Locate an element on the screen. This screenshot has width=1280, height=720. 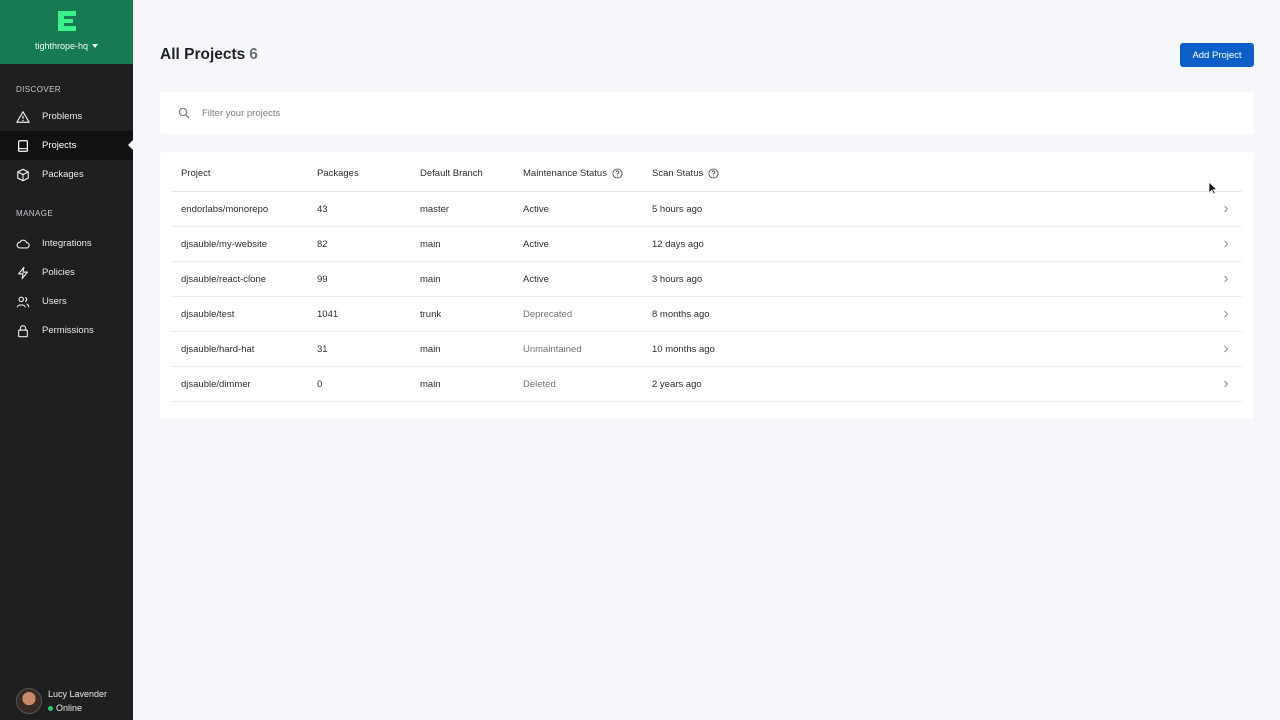
section-manage: MANAGE is located at coordinates (35, 213).